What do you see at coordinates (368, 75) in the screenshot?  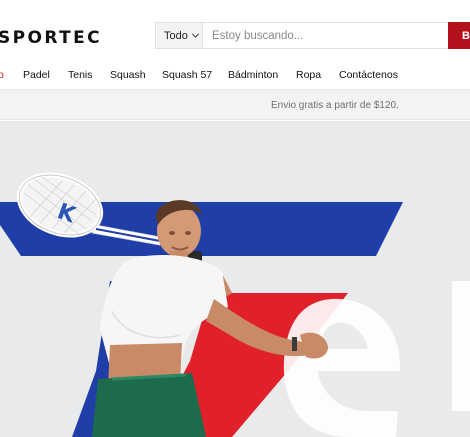 I see `nav-item-contactenos: Contáctenos` at bounding box center [368, 75].